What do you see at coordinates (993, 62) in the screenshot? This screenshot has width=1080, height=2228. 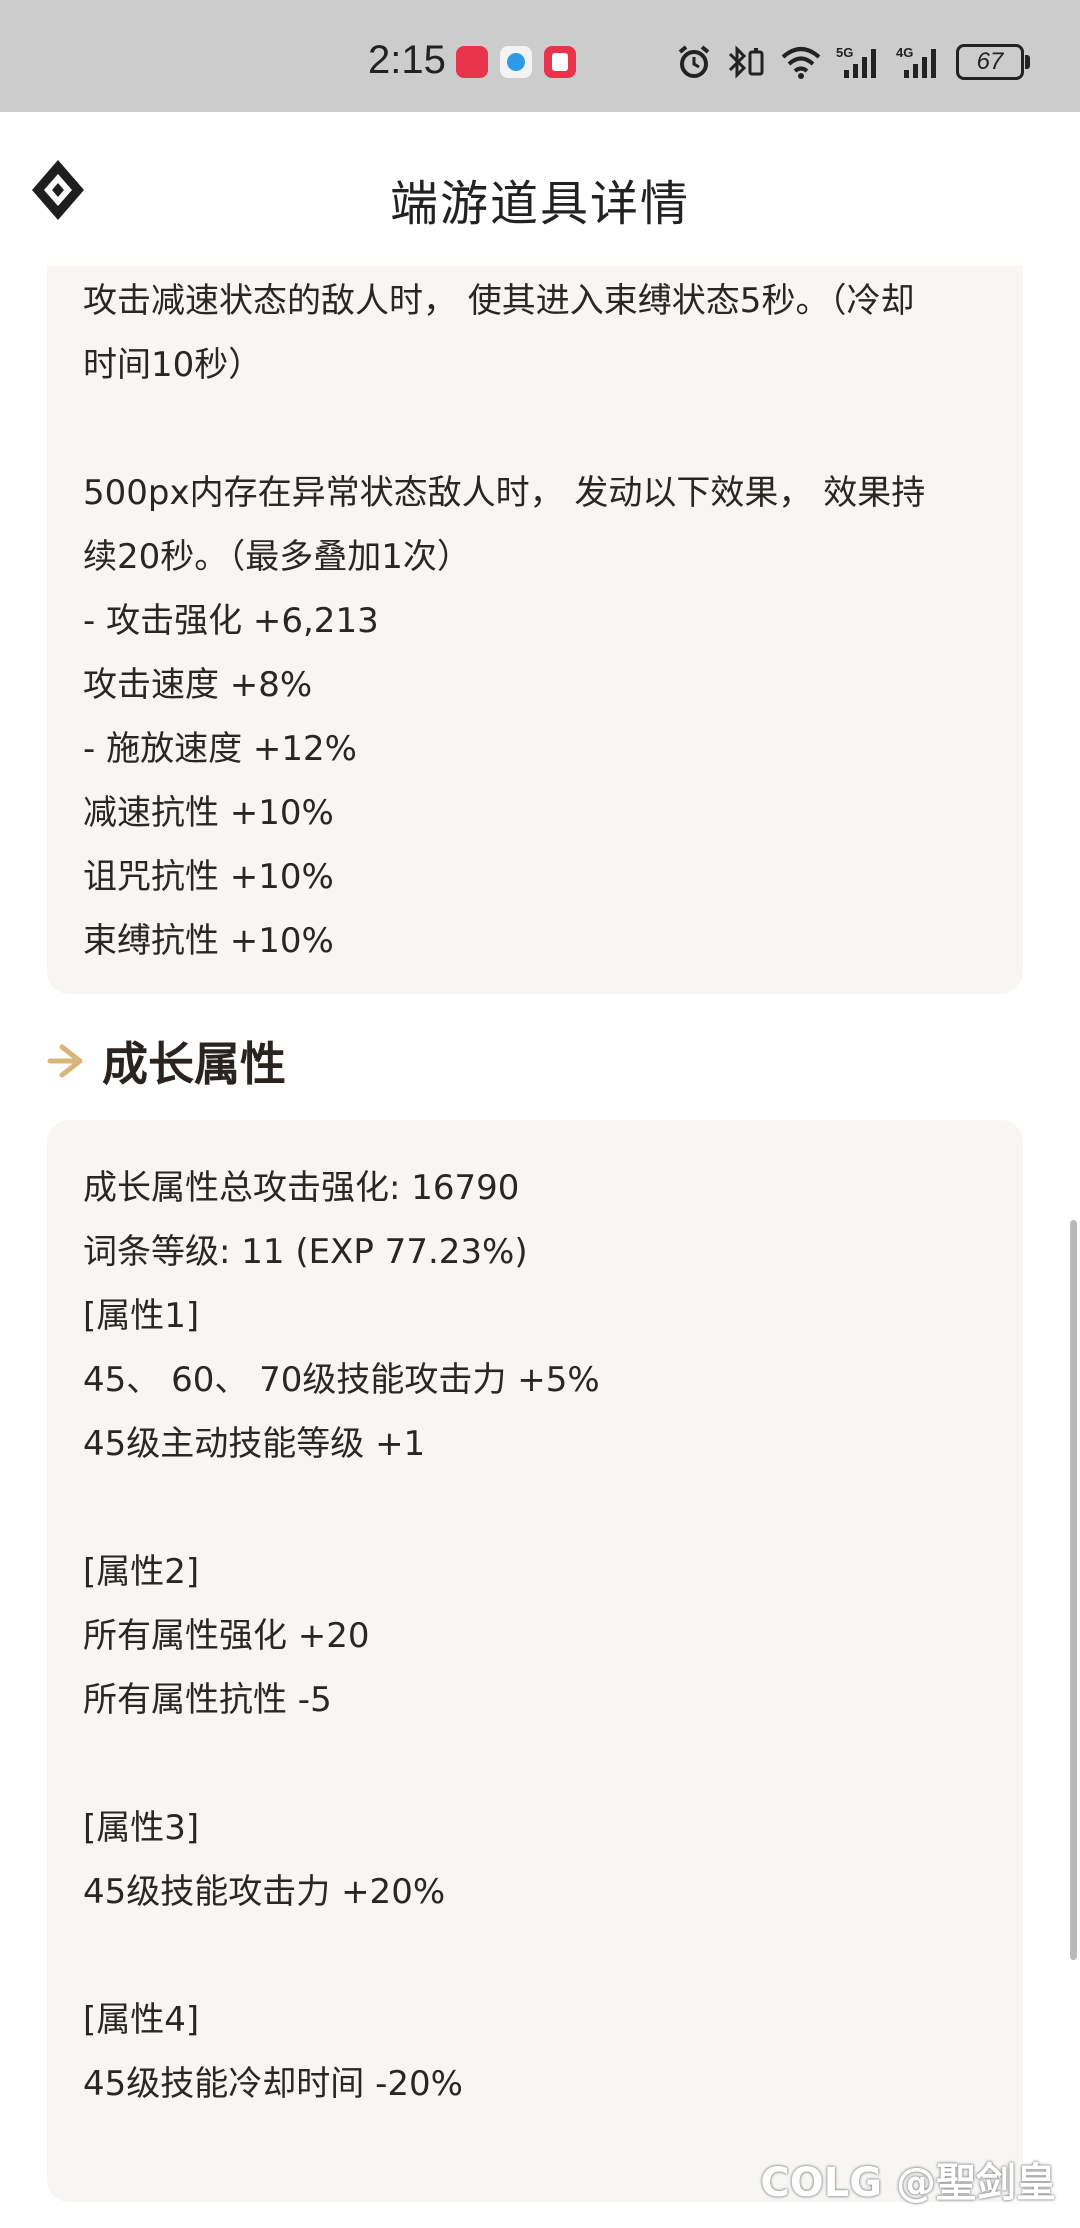 I see `battery-indicator: 67` at bounding box center [993, 62].